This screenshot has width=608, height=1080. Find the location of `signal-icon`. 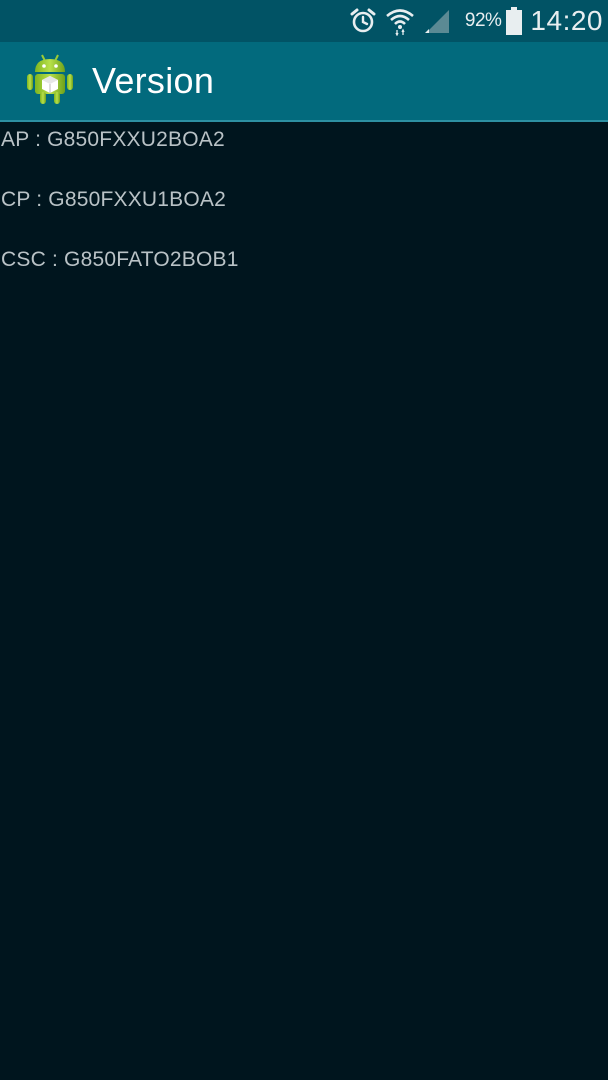

signal-icon is located at coordinates (437, 21).